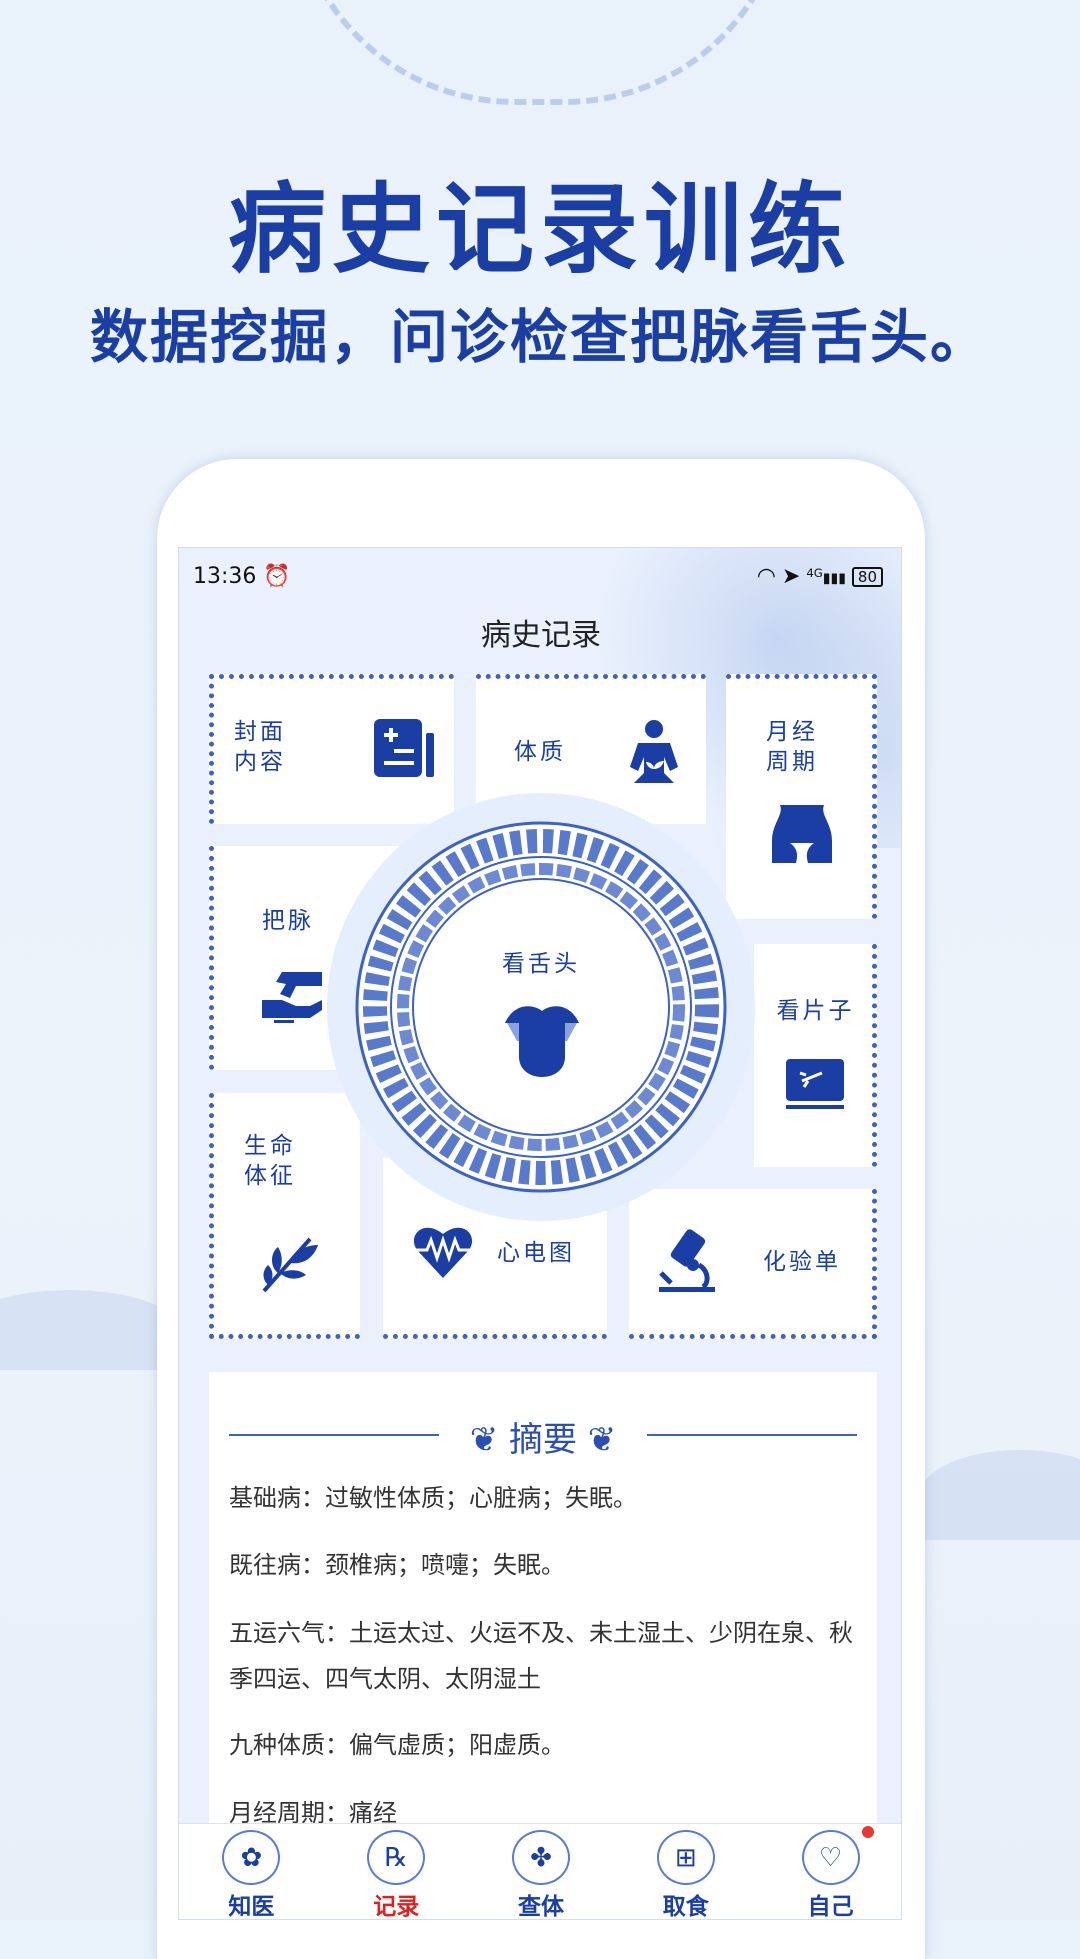  I want to click on tab-zhiyi: ✿ 知医, so click(251, 1872).